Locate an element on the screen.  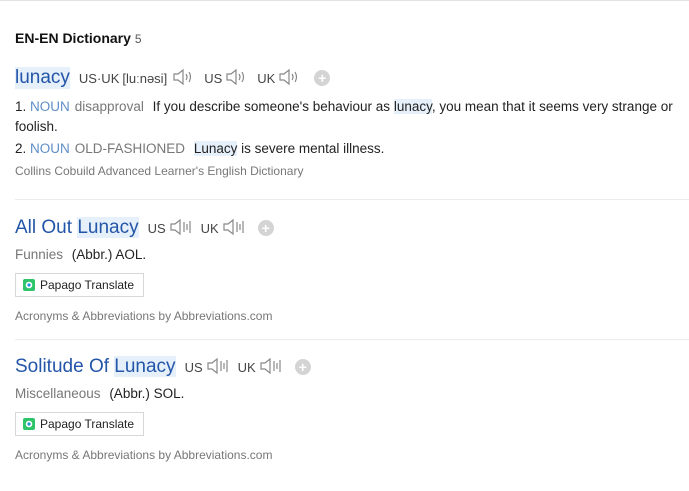
sense-highlight: lunacy is located at coordinates (412, 106).